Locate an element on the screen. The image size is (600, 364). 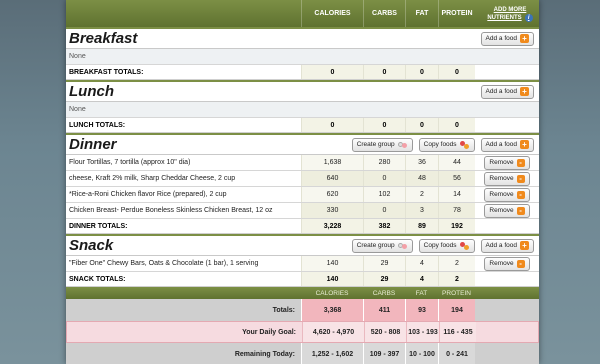
food-carbs: 29 is located at coordinates (384, 263).